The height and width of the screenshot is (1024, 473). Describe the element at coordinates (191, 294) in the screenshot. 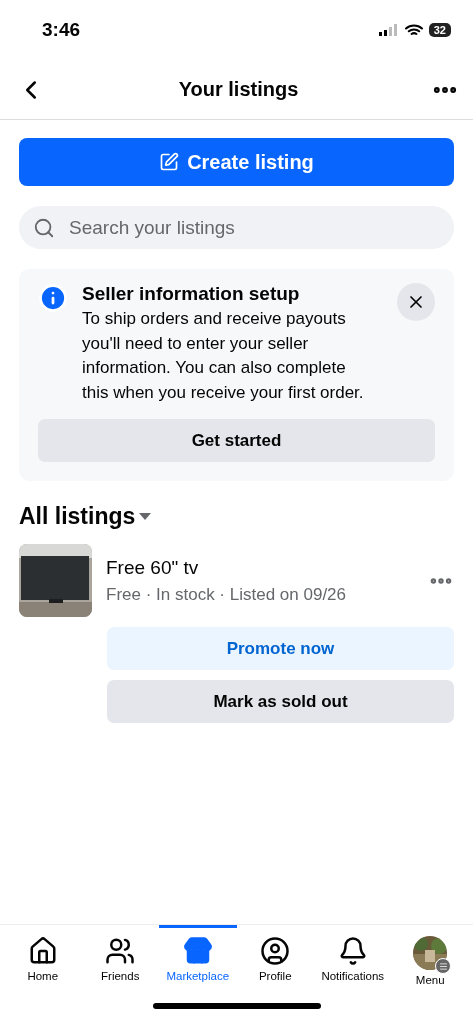

I see `notice-title: Seller information setup` at that location.